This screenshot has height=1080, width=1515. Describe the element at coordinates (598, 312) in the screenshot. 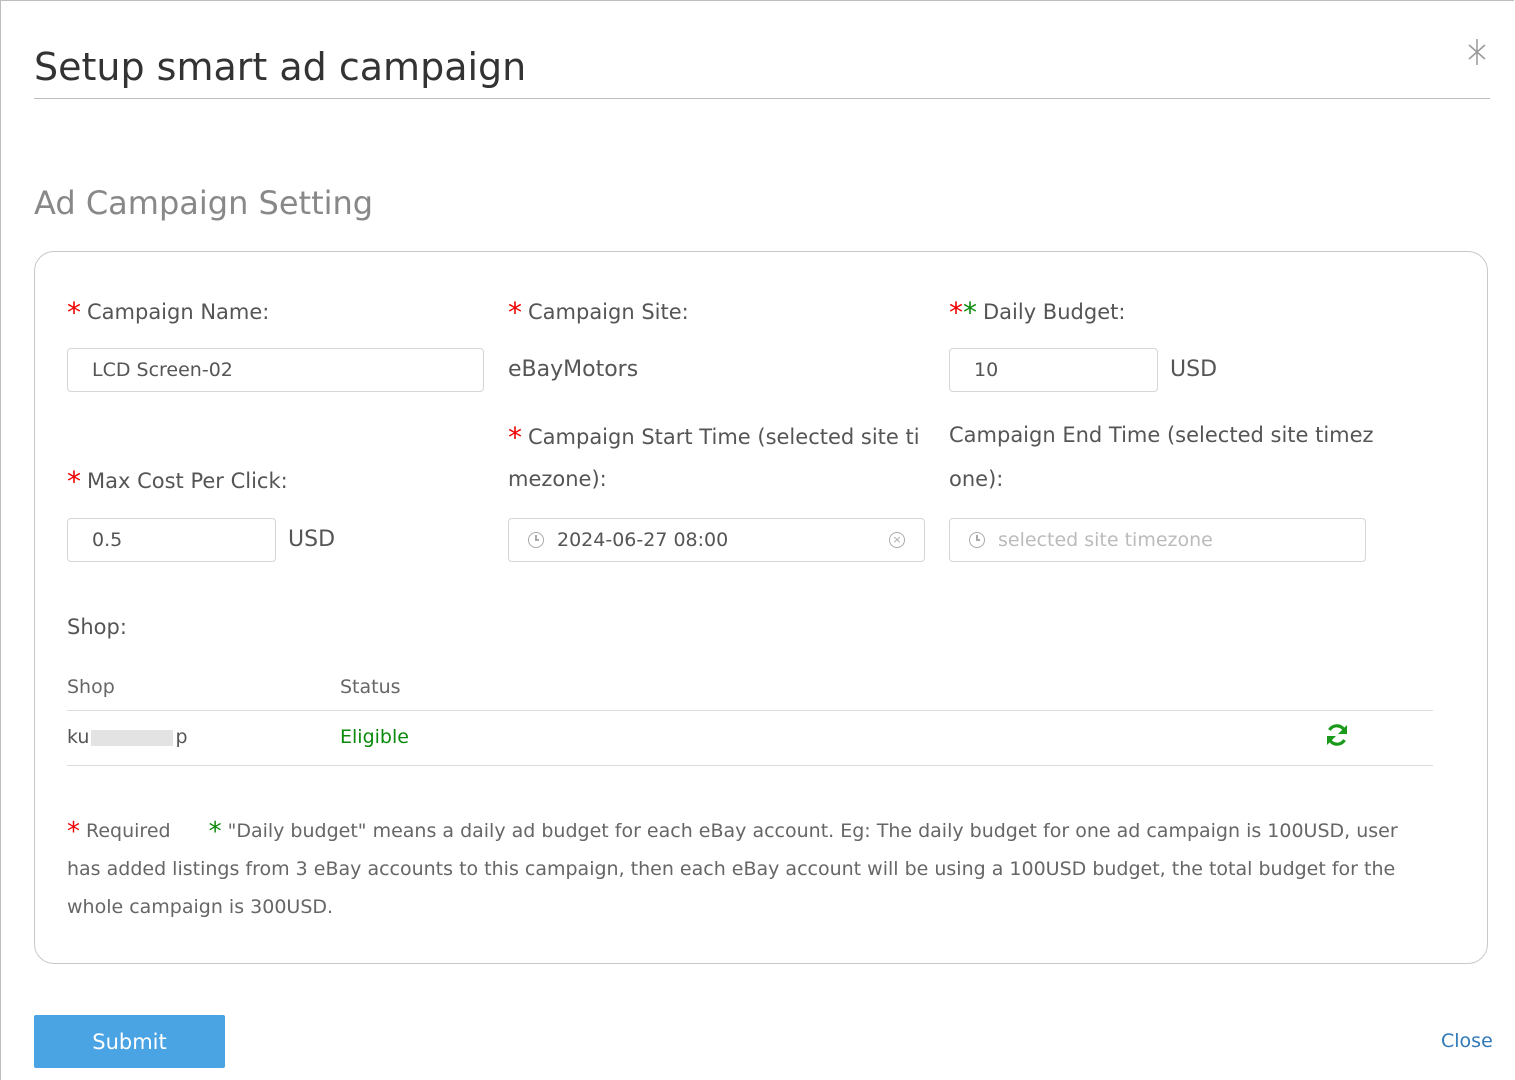

I see `campaign-site-label: * Campaign Site:` at that location.